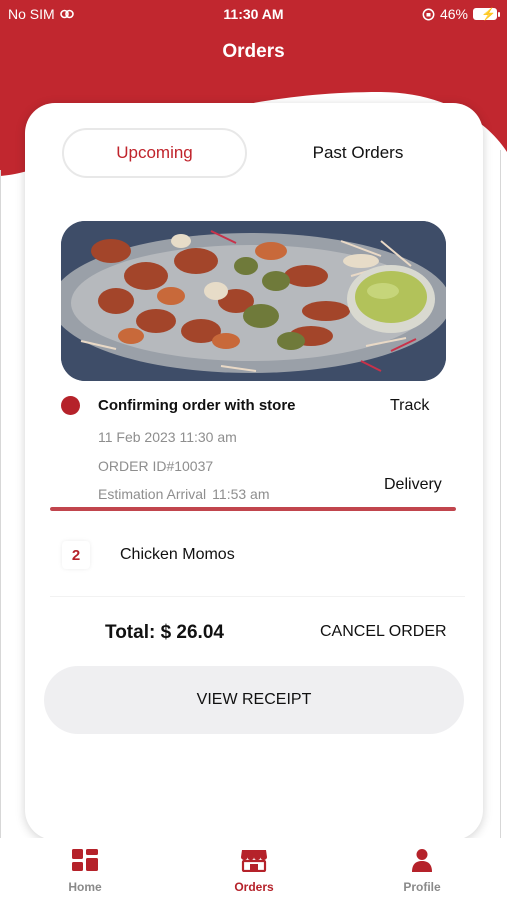 The image size is (507, 900). What do you see at coordinates (486, 14) in the screenshot?
I see `battery-charging-icon: ⚡` at bounding box center [486, 14].